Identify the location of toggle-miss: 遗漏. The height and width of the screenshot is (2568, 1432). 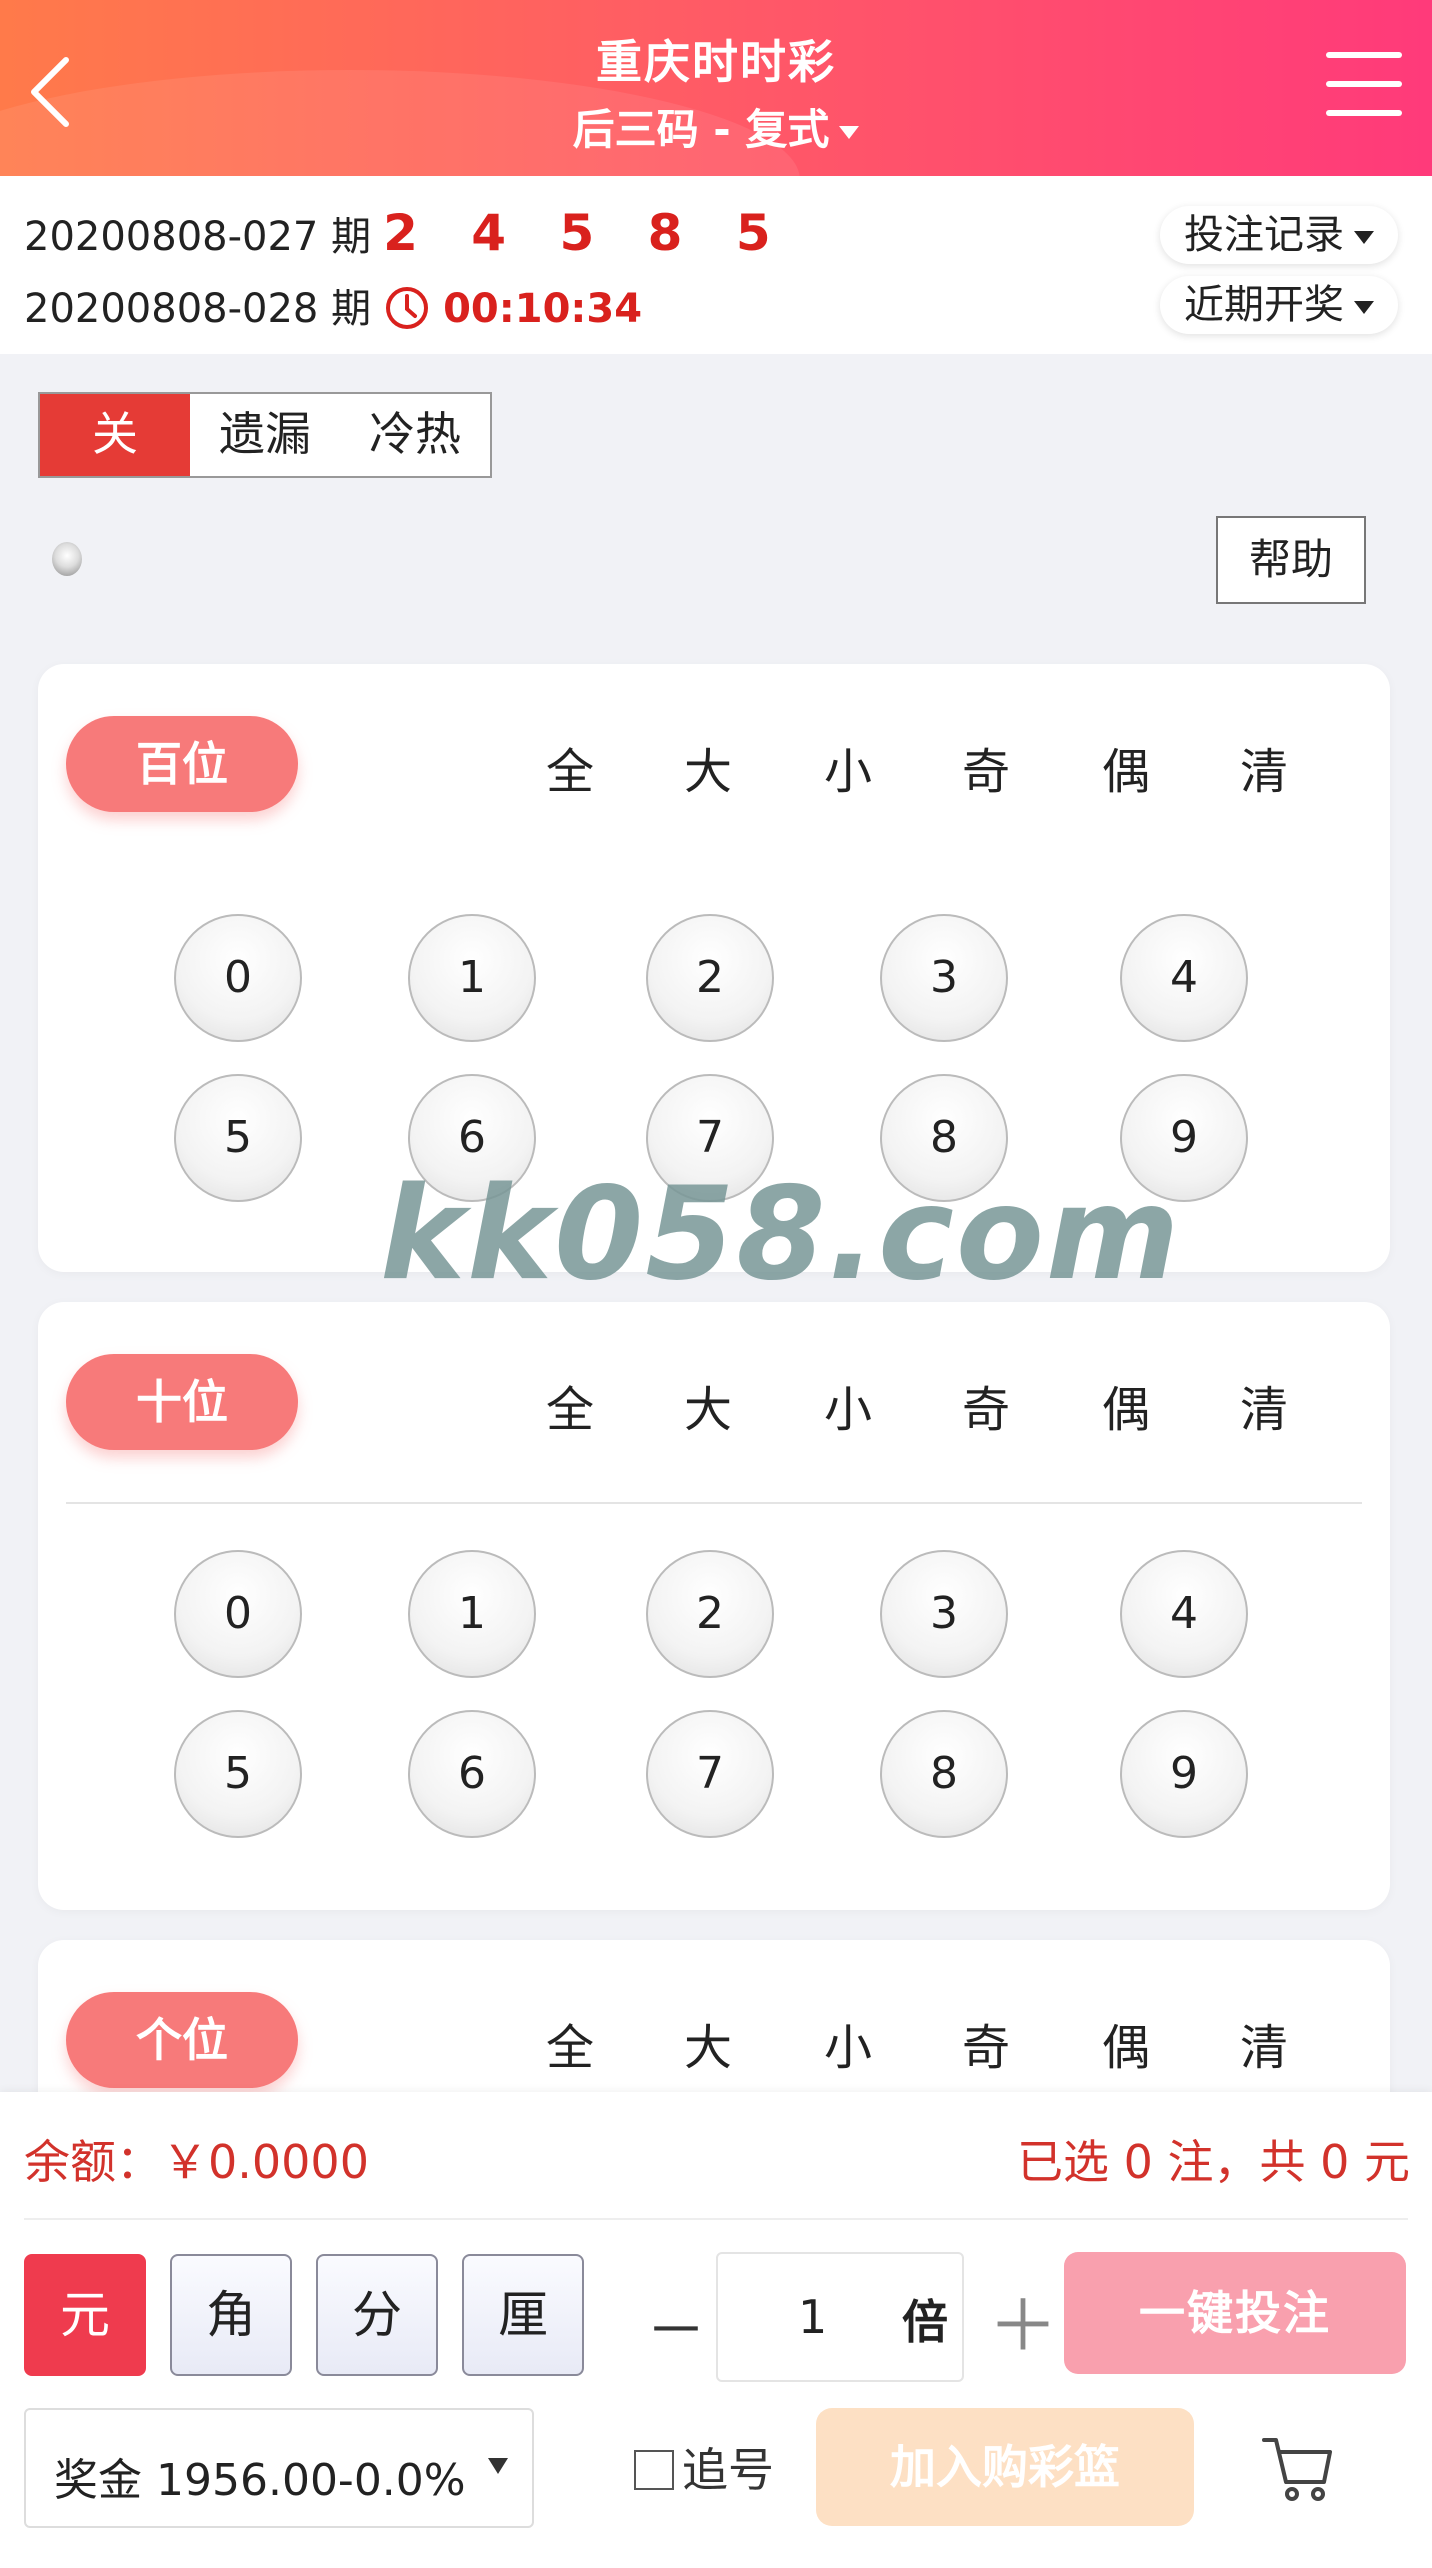
(265, 435).